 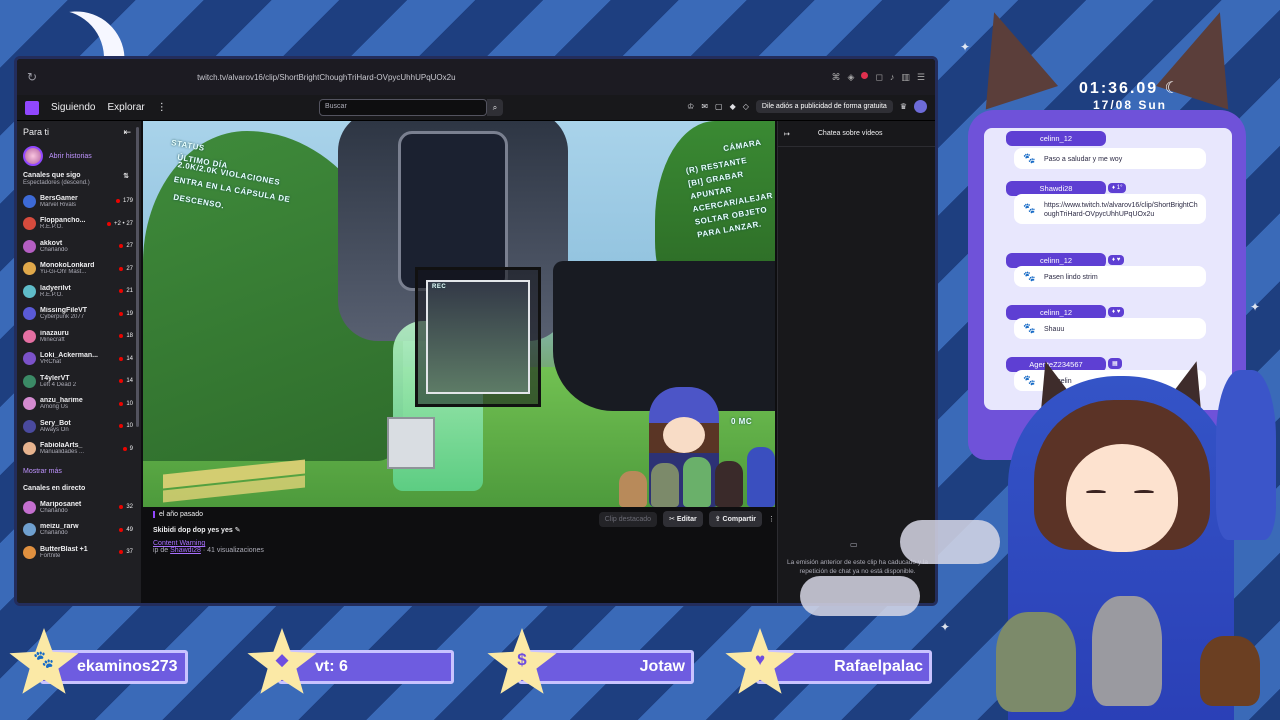 What do you see at coordinates (1130, 88) in the screenshot?
I see `clock-time: 01:36.09 ☾` at bounding box center [1130, 88].